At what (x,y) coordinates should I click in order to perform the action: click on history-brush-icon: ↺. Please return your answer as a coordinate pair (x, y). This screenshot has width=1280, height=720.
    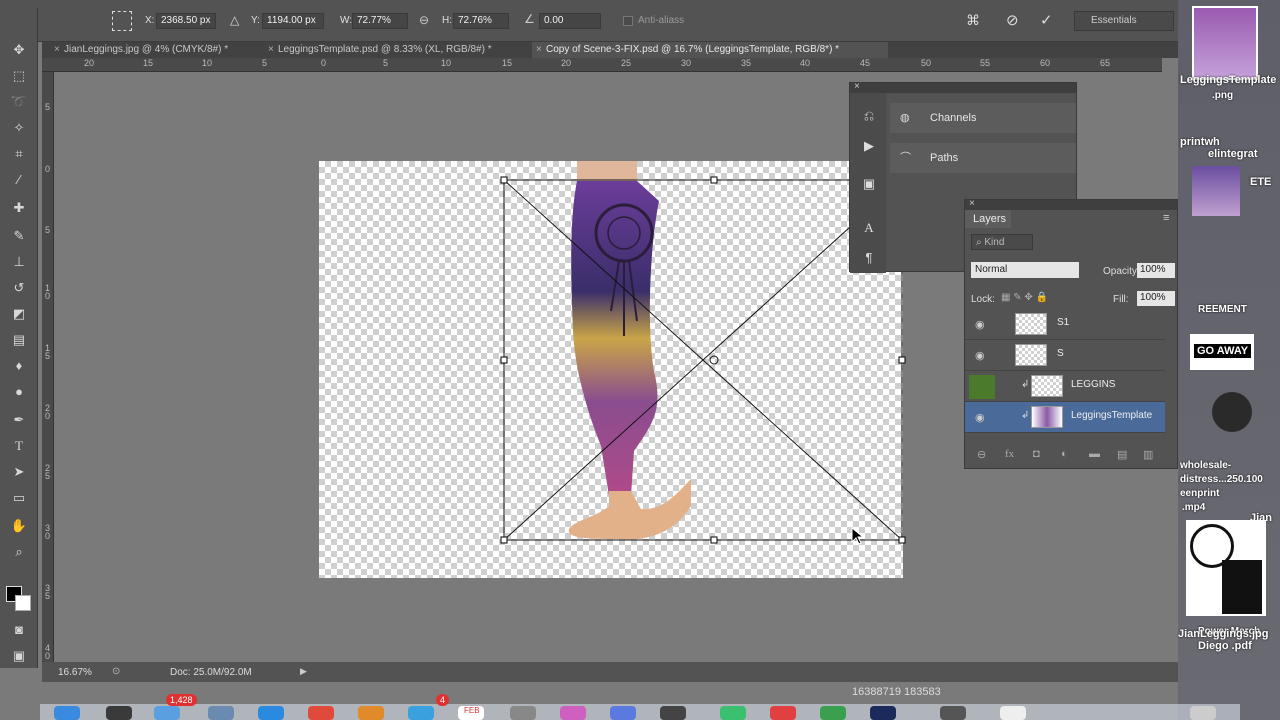
    Looking at the image, I should click on (19, 288).